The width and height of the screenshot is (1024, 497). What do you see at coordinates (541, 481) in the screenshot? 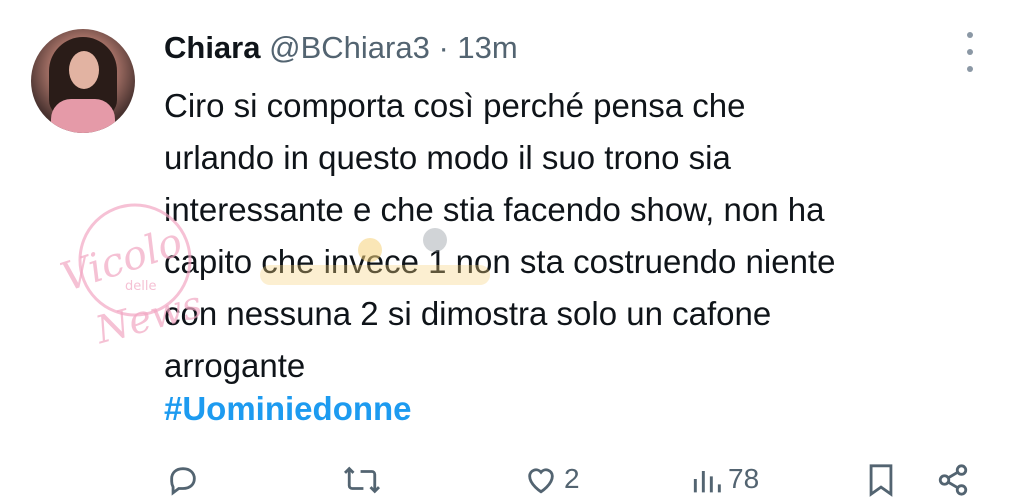
I see `heart-icon` at bounding box center [541, 481].